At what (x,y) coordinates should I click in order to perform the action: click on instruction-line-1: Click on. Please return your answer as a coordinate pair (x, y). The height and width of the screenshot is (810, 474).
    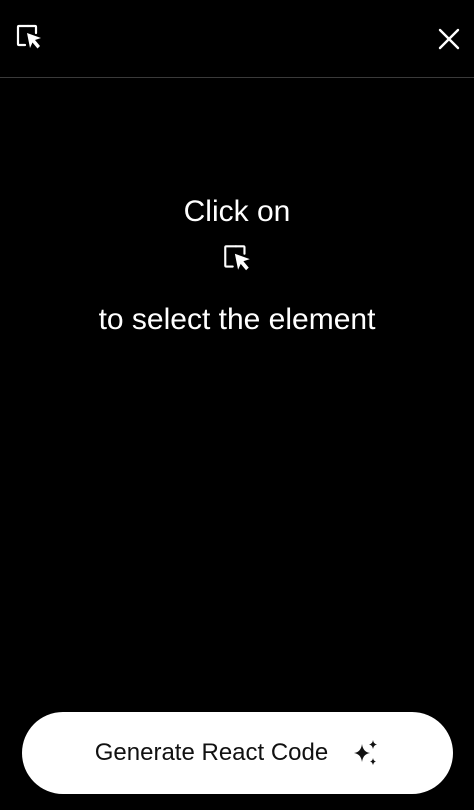
    Looking at the image, I should click on (237, 211).